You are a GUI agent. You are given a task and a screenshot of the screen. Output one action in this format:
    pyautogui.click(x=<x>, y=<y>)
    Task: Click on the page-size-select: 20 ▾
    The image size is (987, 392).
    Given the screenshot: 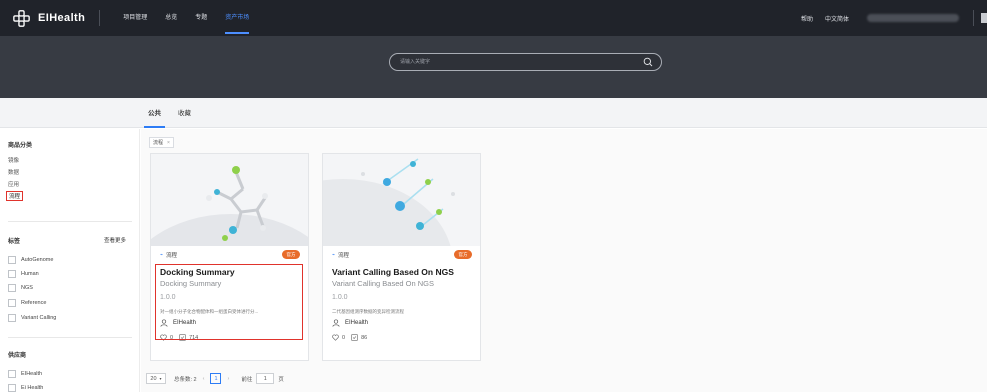 What is the action you would take?
    pyautogui.click(x=156, y=378)
    